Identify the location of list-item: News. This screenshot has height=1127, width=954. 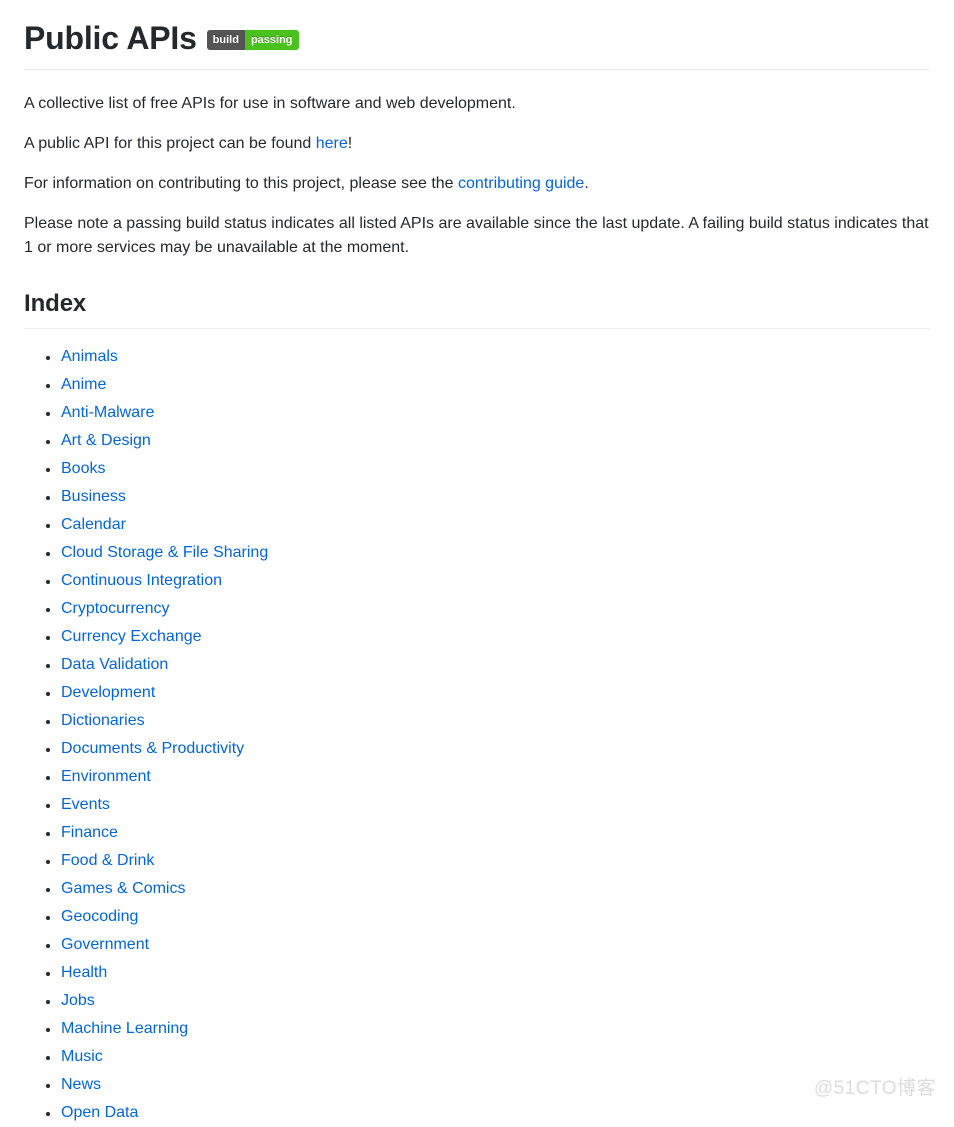
(477, 1085).